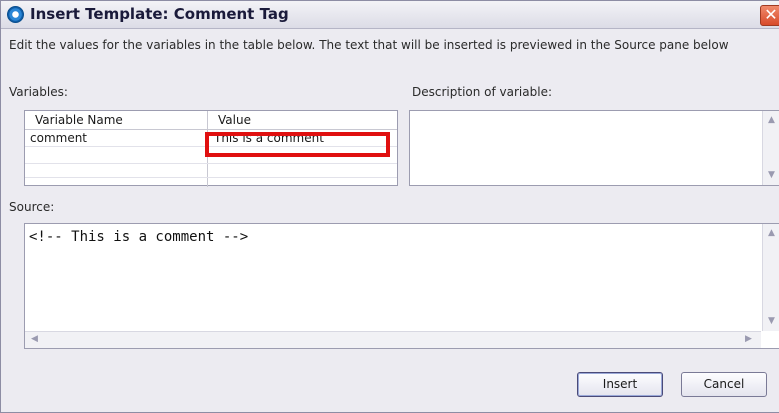 The height and width of the screenshot is (413, 779). Describe the element at coordinates (748, 339) in the screenshot. I see `scroll-right-icon: ▶` at that location.